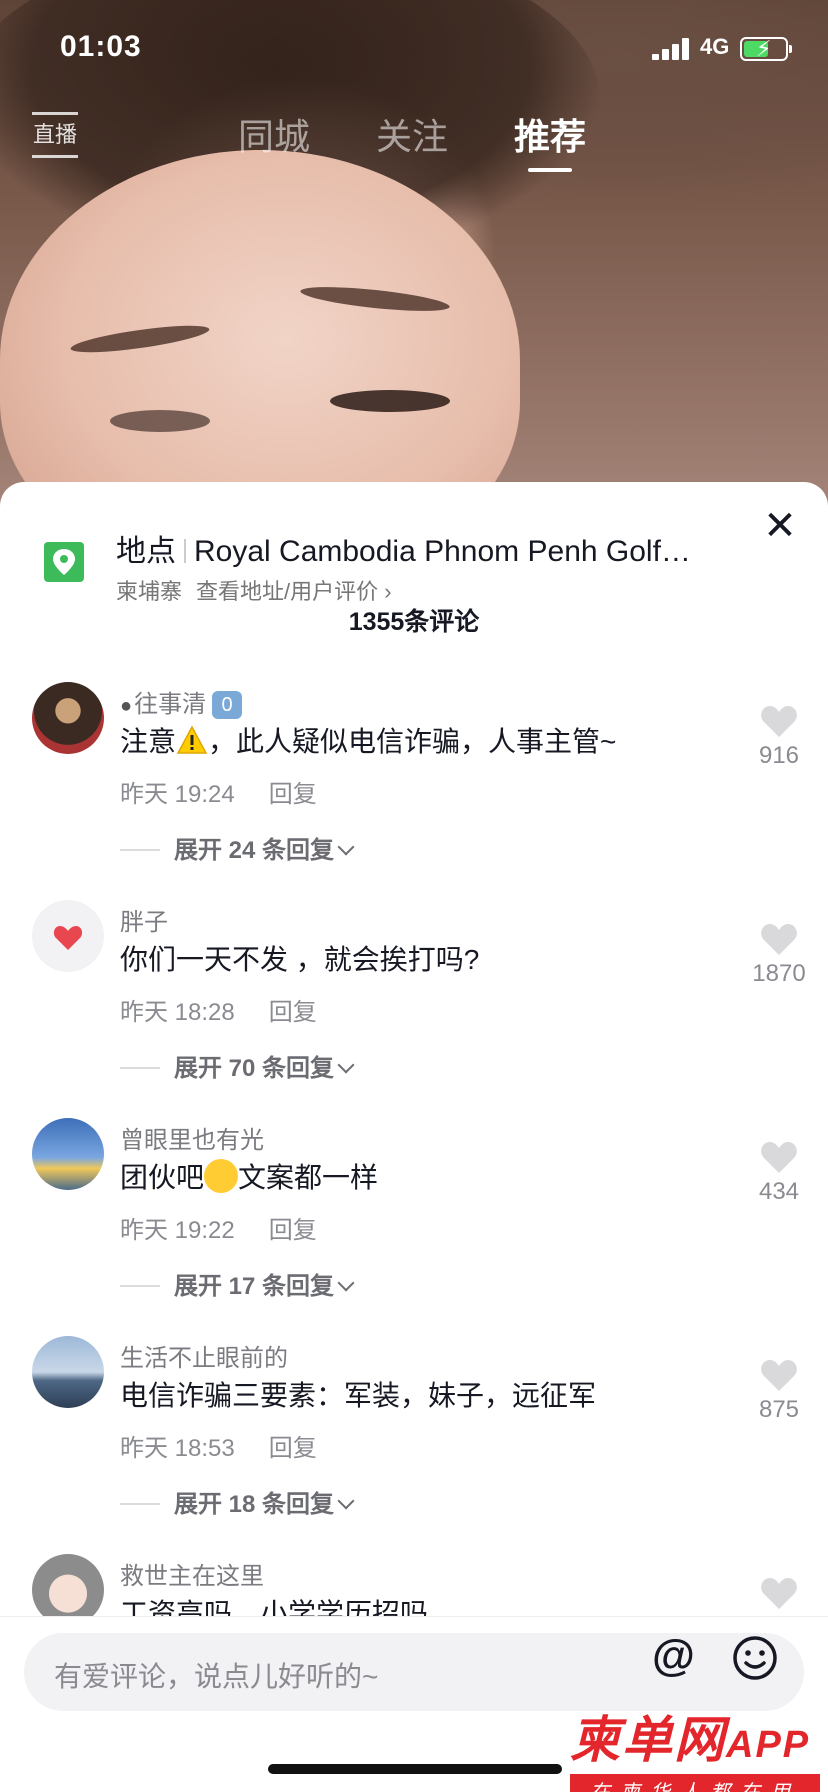 The image size is (828, 1792). I want to click on location-label: 地点, so click(146, 551).